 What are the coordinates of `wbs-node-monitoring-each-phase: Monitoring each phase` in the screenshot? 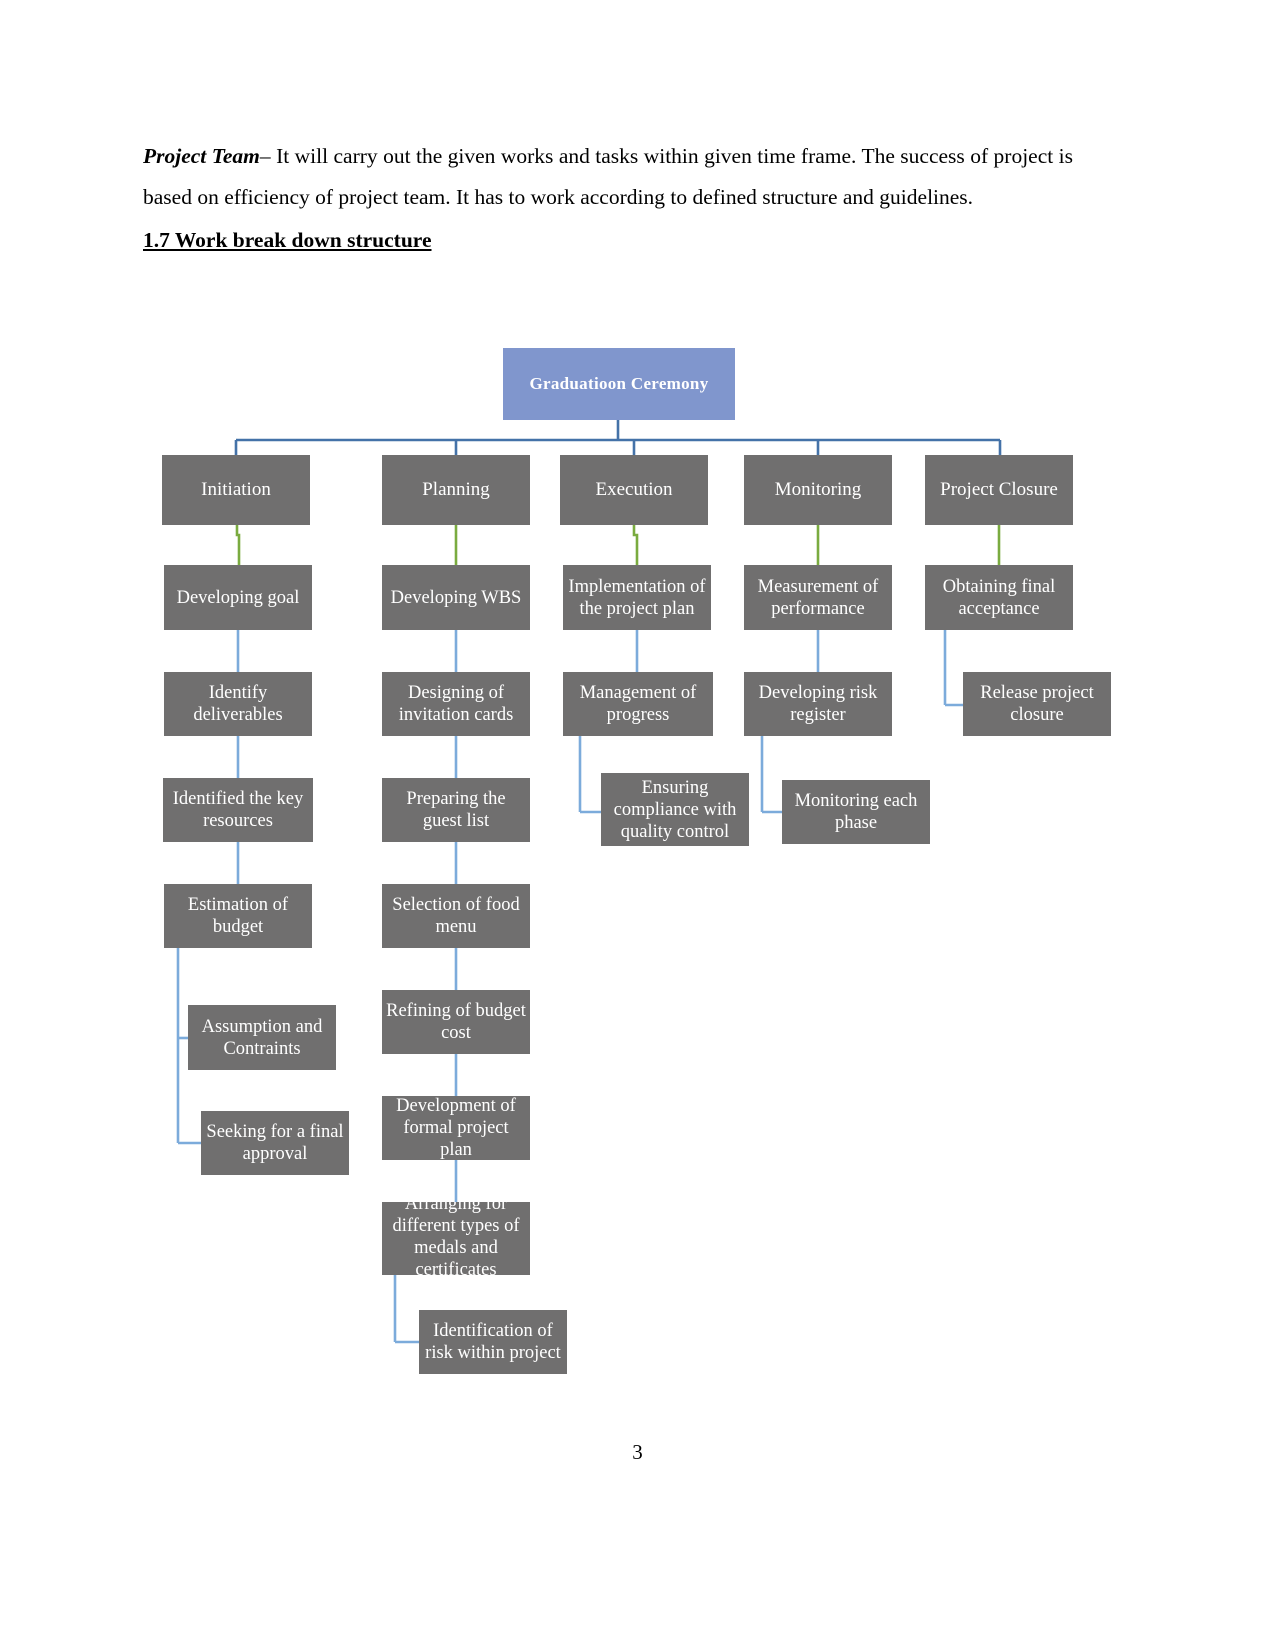 It's located at (856, 812).